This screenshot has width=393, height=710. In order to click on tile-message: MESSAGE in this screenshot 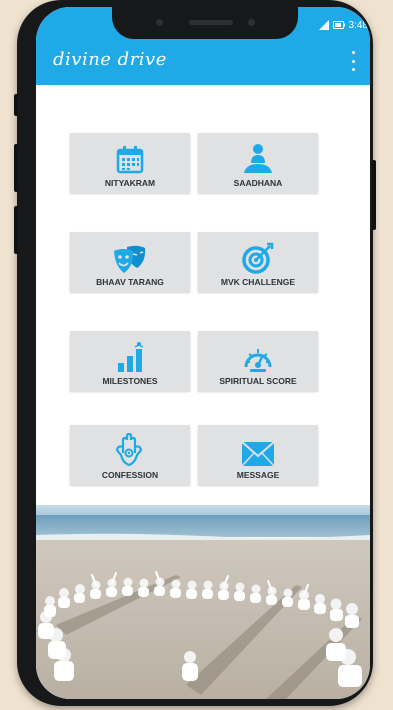, I will do `click(258, 455)`.